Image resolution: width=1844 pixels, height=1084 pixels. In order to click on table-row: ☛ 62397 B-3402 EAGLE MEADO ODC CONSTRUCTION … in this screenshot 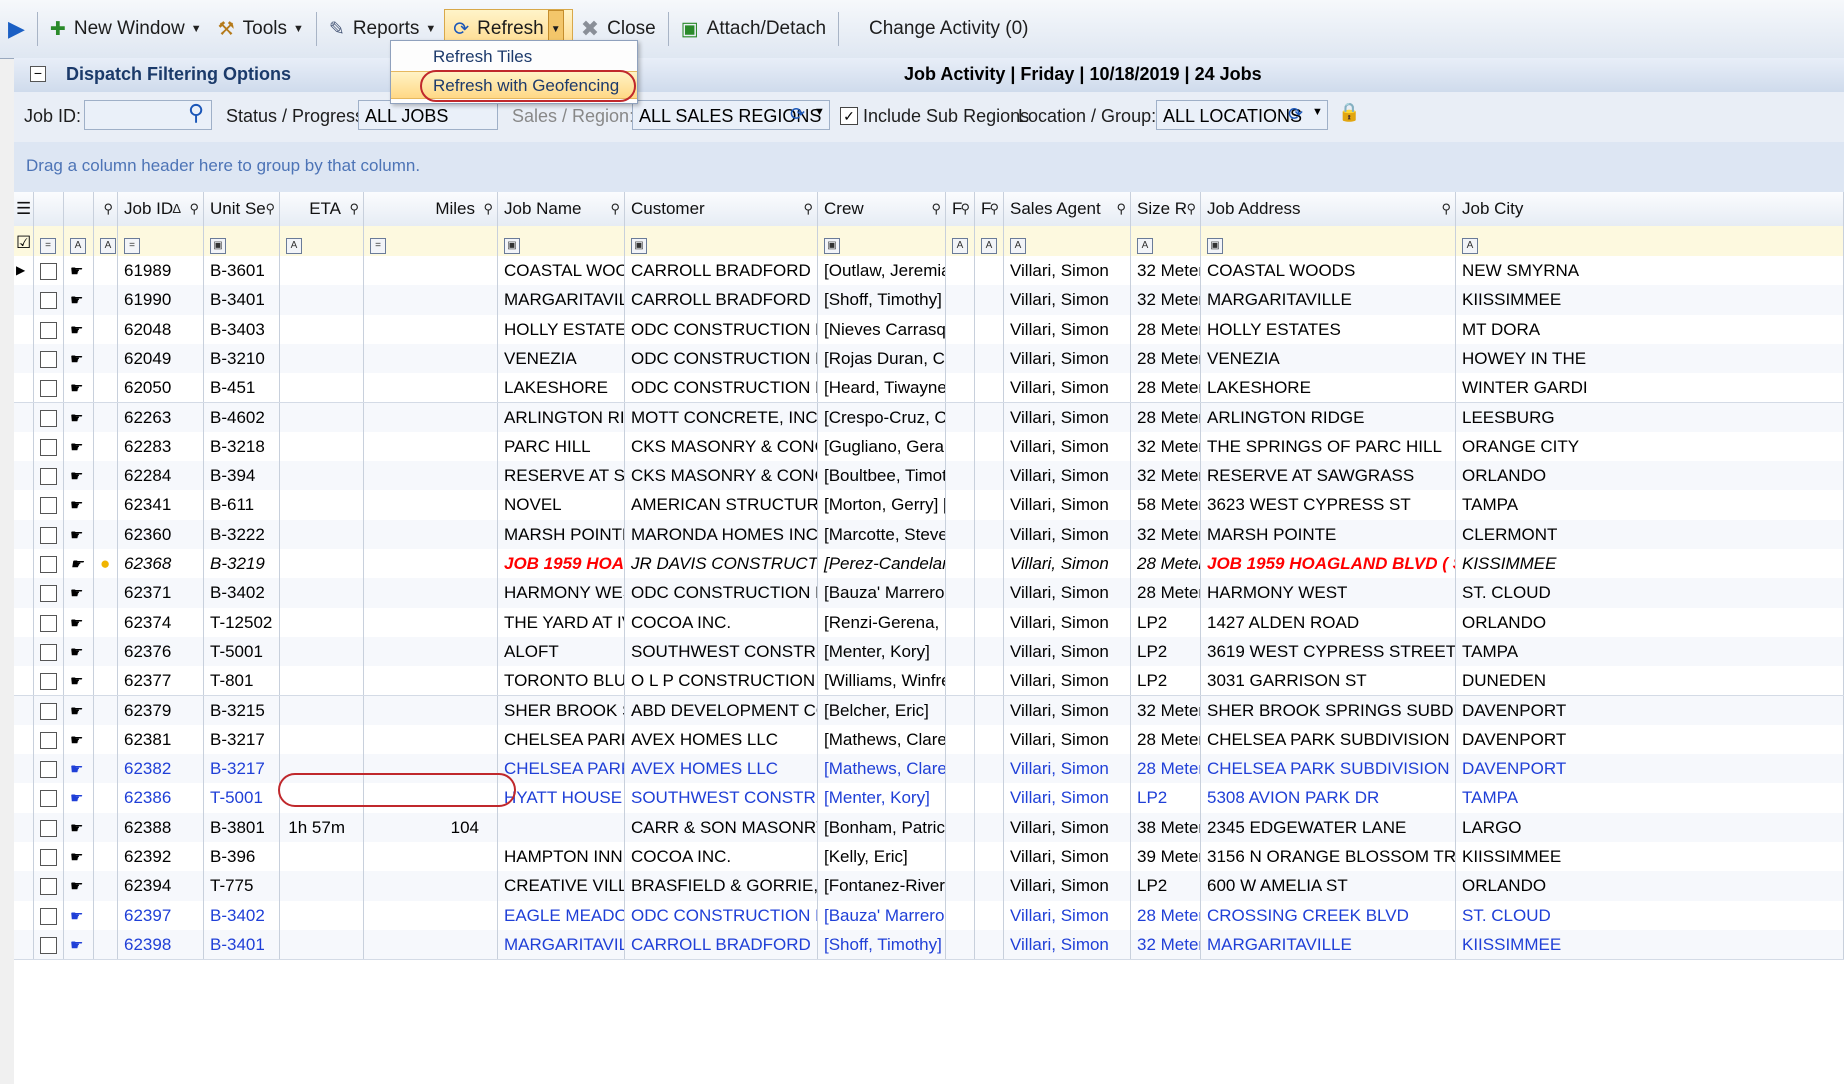, I will do `click(929, 915)`.